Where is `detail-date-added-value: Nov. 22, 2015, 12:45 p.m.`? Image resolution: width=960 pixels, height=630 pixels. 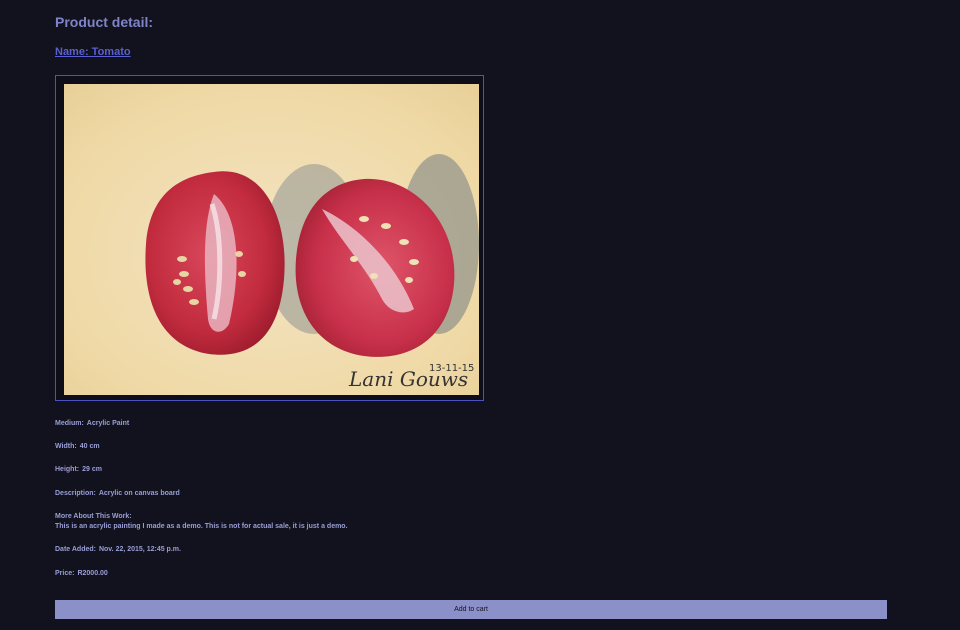
detail-date-added-value: Nov. 22, 2015, 12:45 p.m. is located at coordinates (139, 549).